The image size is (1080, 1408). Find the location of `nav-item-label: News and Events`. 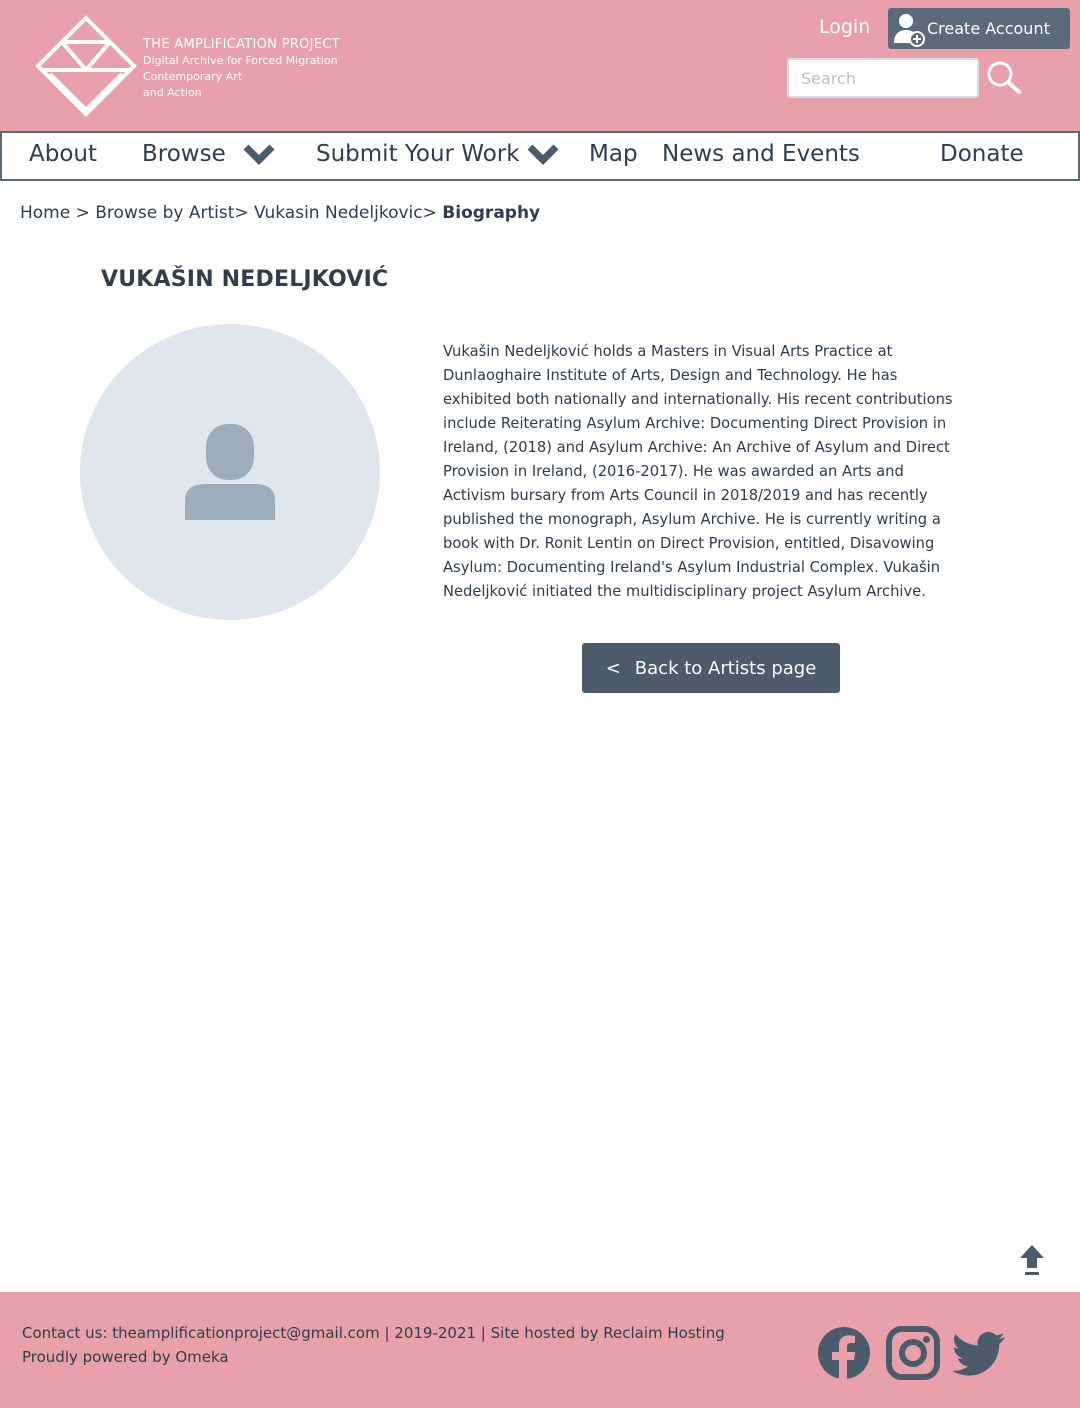

nav-item-label: News and Events is located at coordinates (761, 154).